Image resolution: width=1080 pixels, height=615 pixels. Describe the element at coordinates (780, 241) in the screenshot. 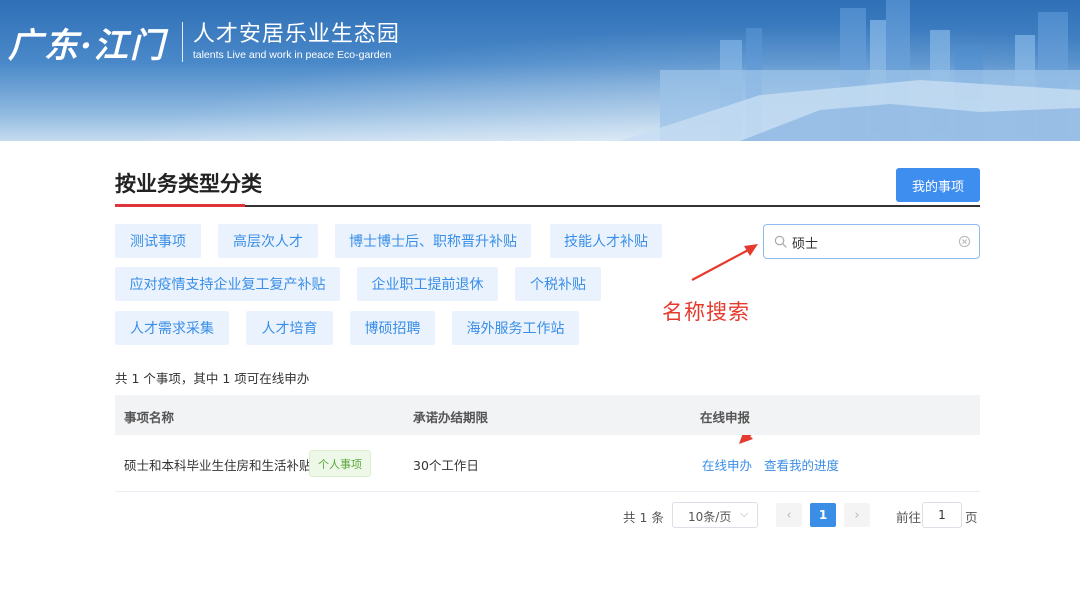

I see `search-icon` at that location.